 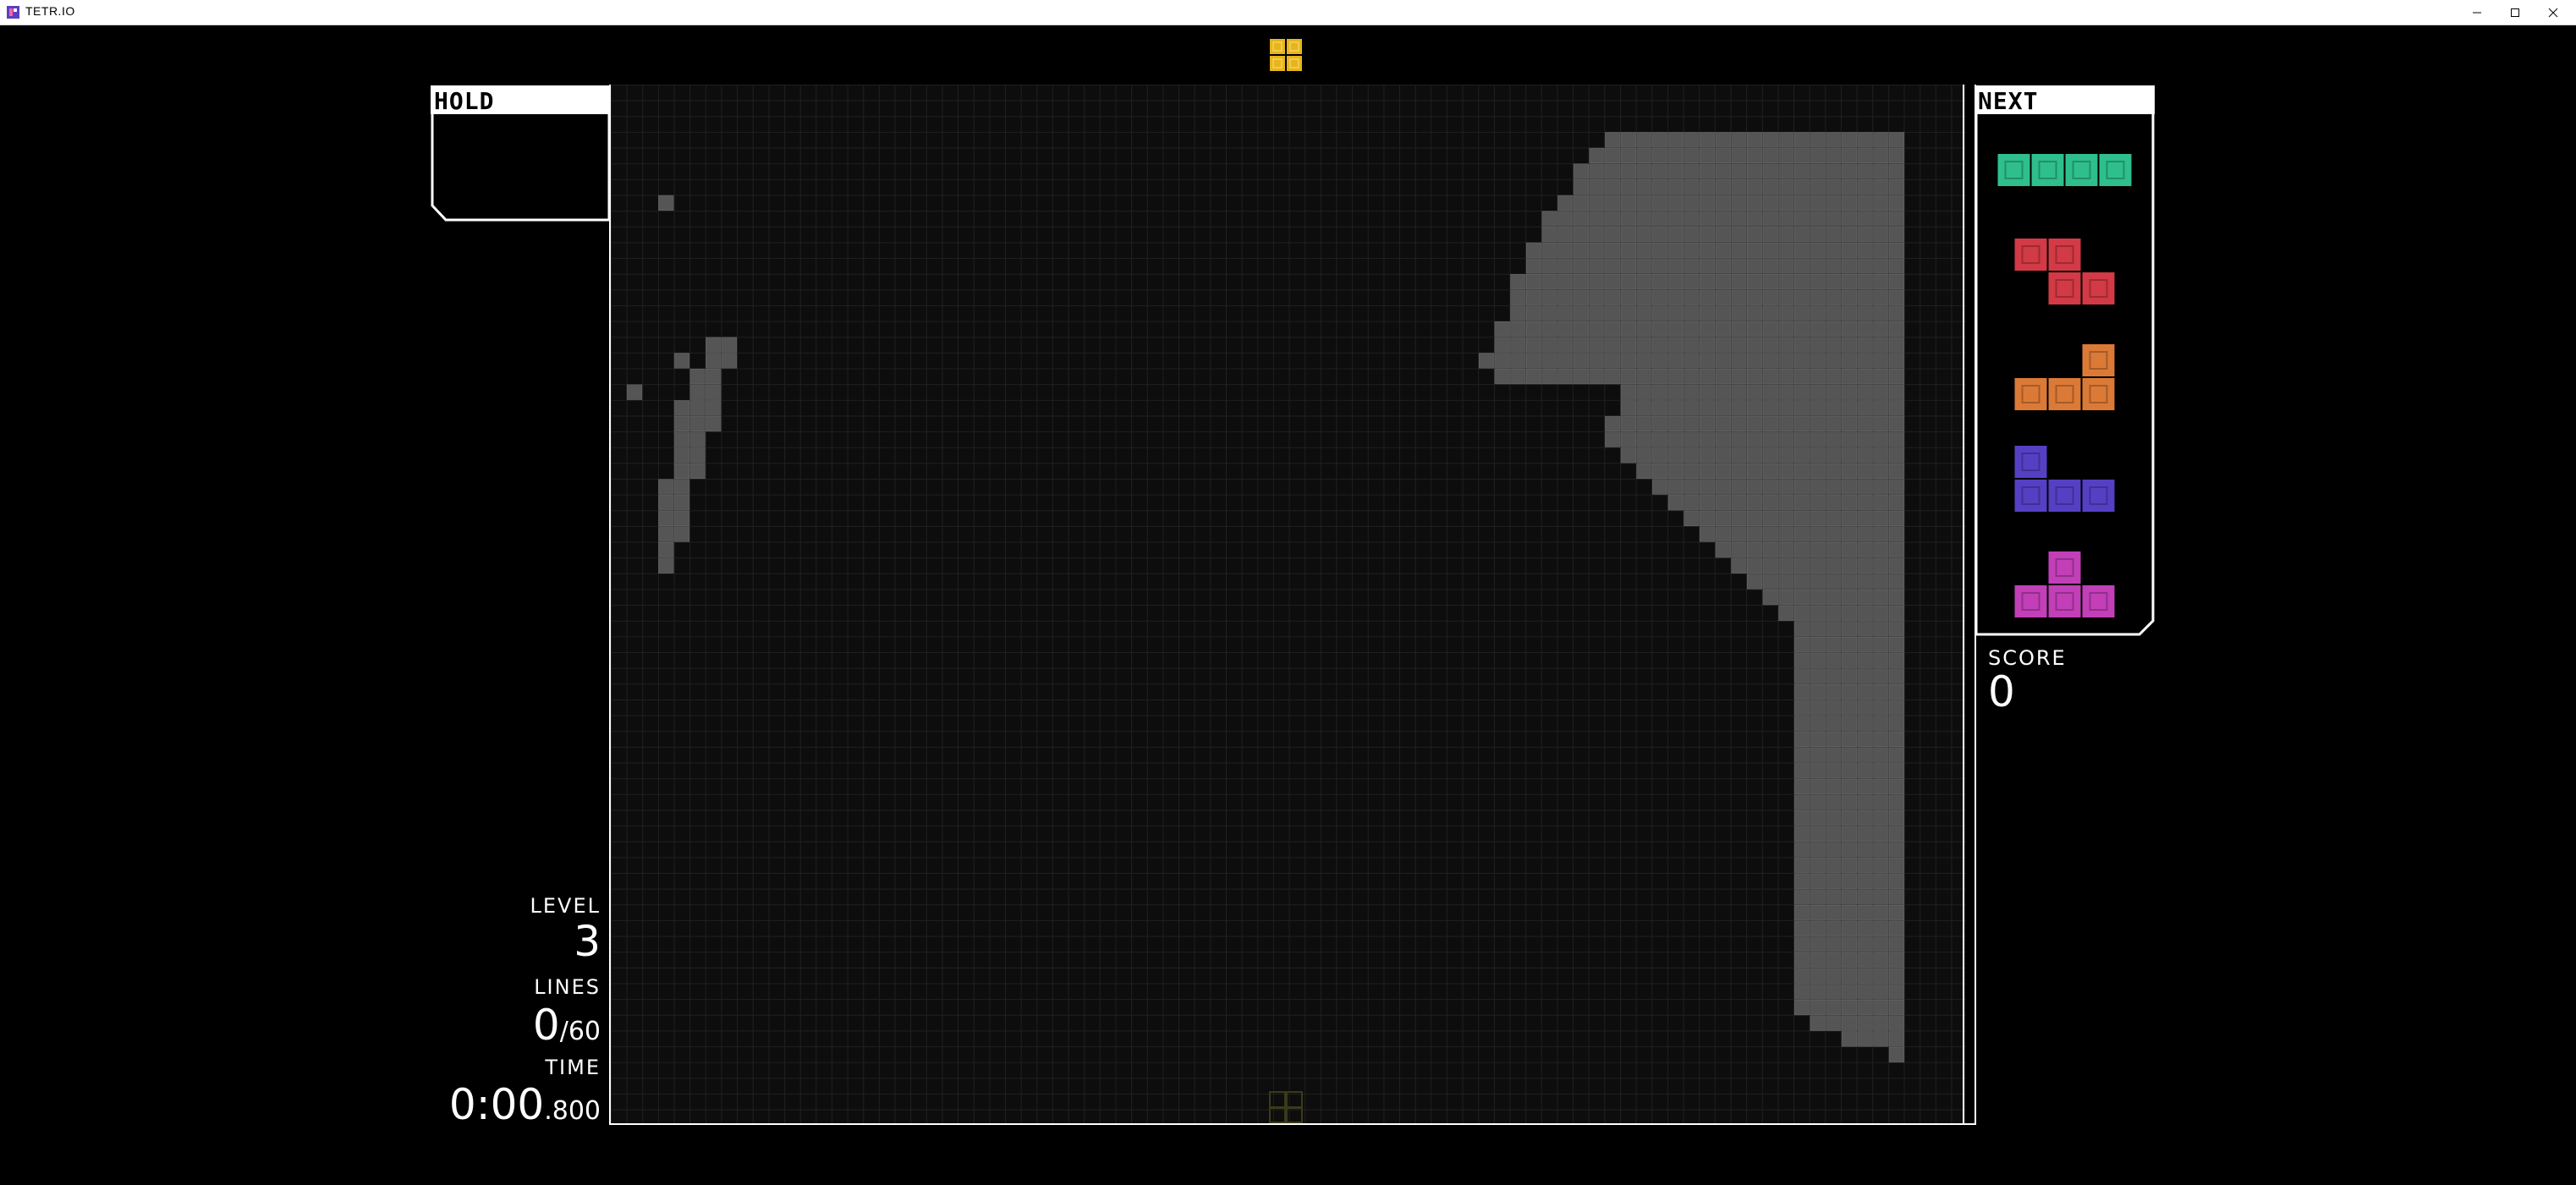 What do you see at coordinates (2554, 12) in the screenshot?
I see `close-button` at bounding box center [2554, 12].